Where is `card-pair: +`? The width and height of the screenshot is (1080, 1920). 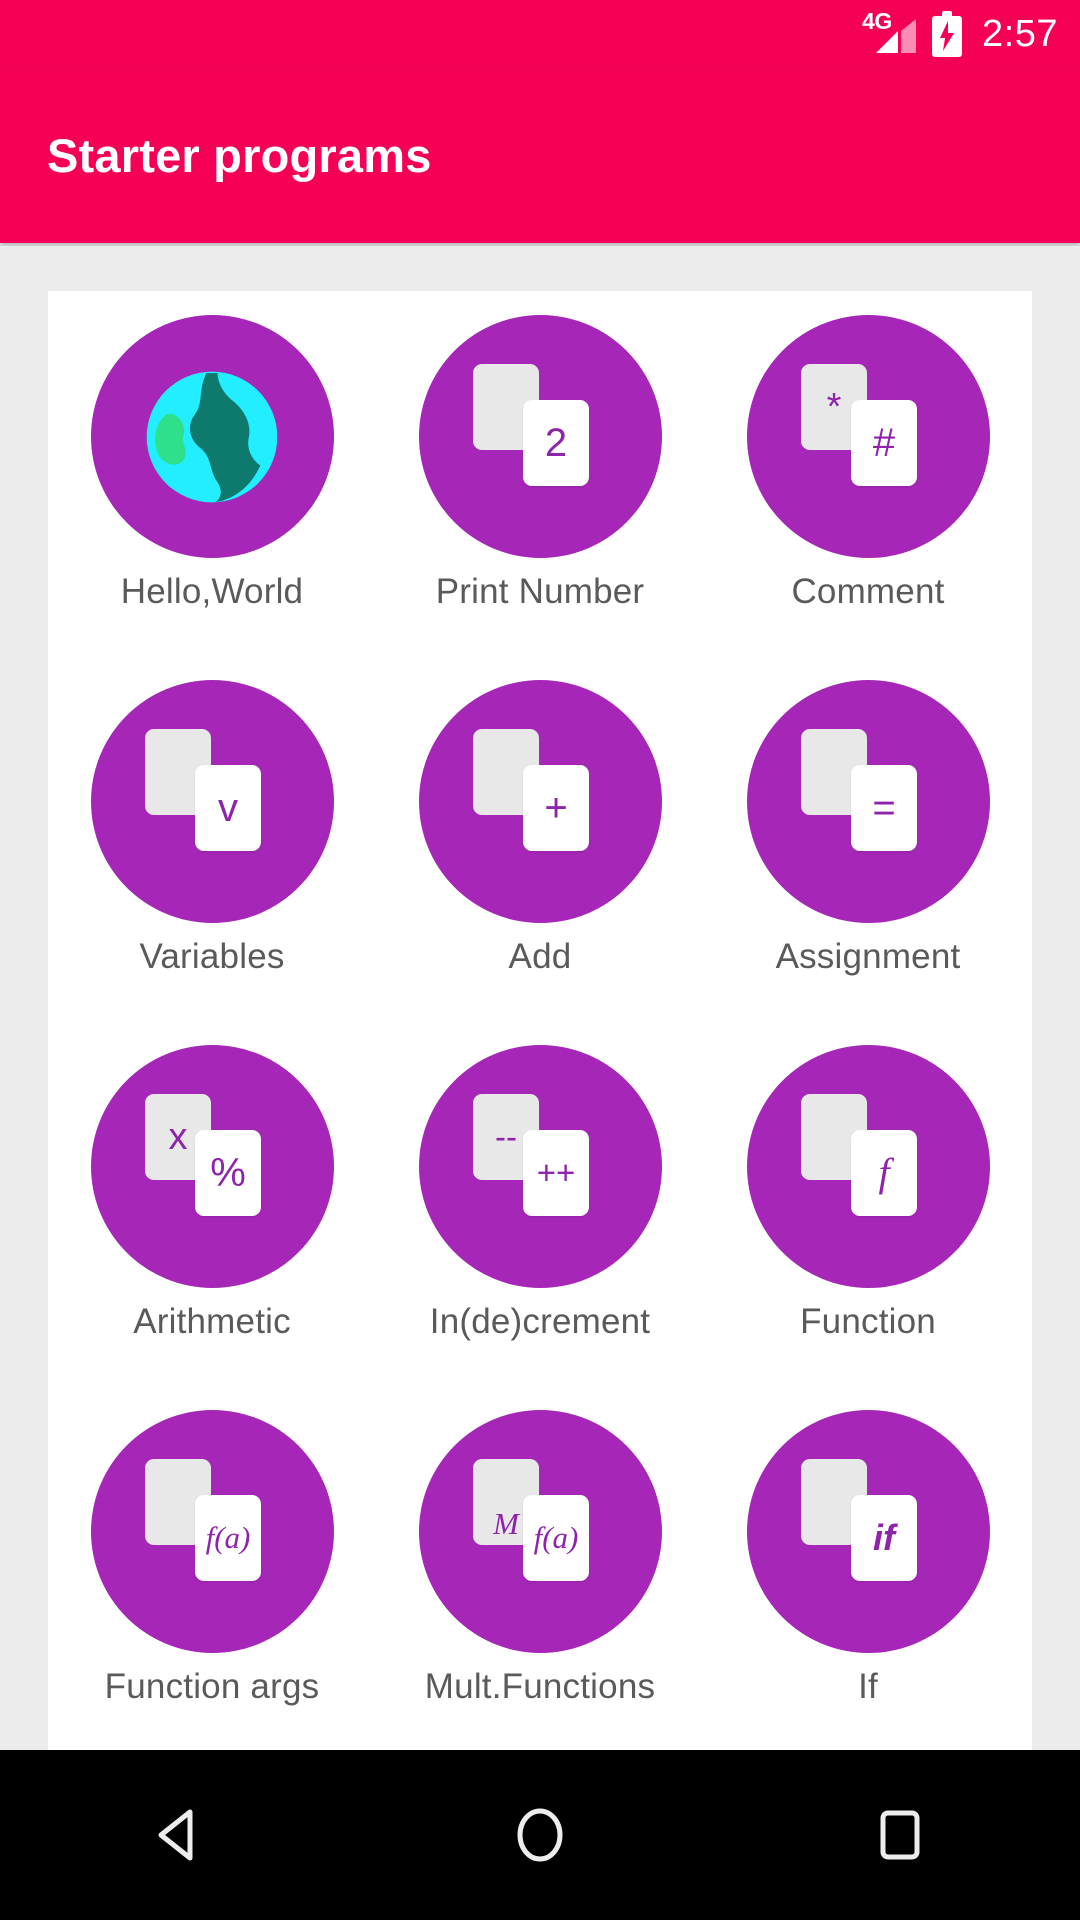
card-pair: + is located at coordinates (540, 802).